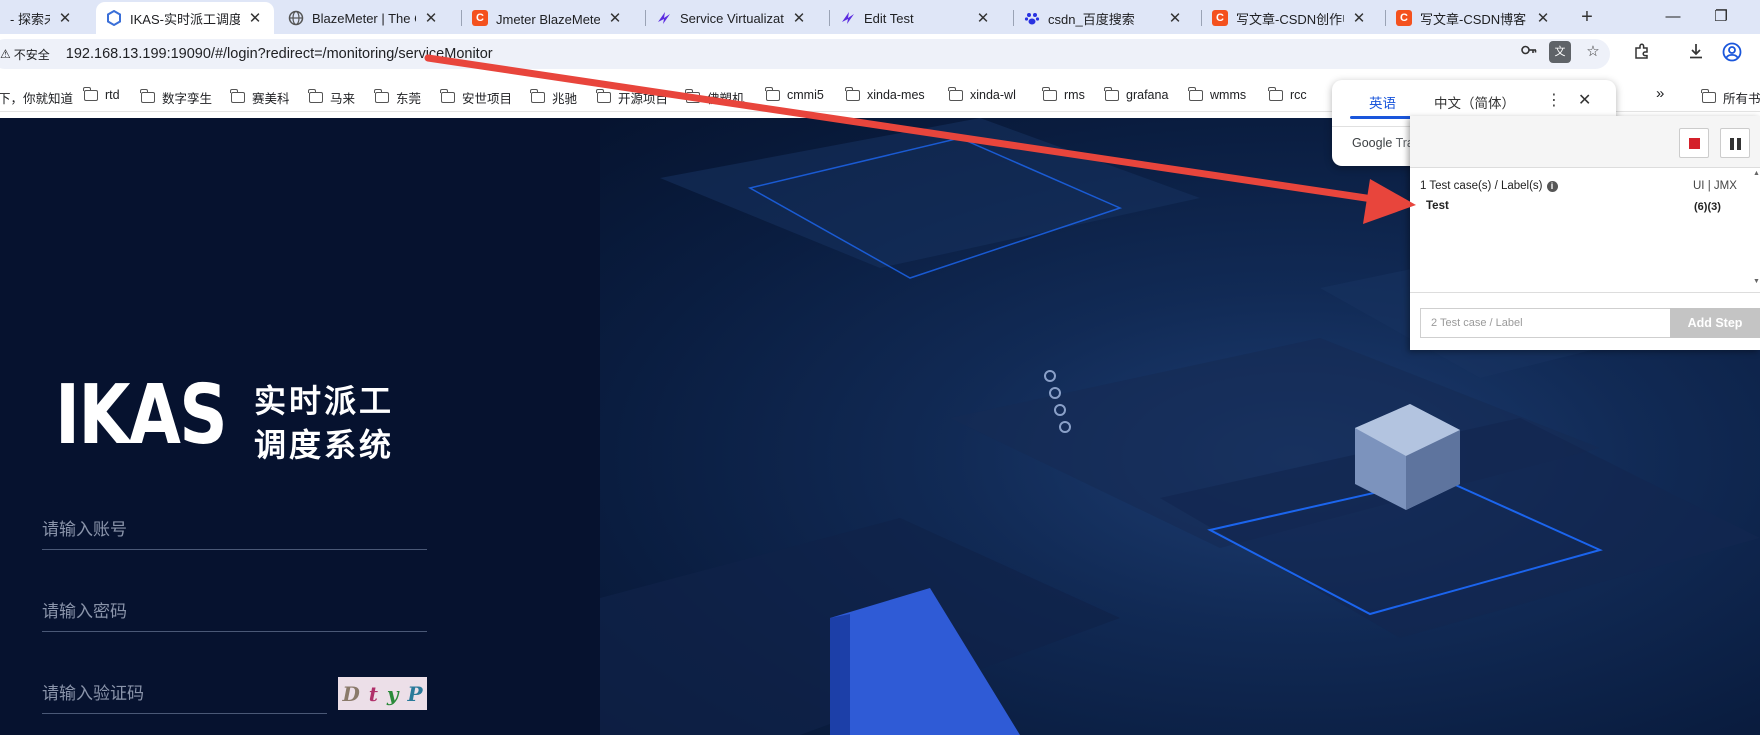 This screenshot has height=735, width=1760. What do you see at coordinates (1730, 97) in the screenshot?
I see `all-bookmarks-button: 所有书签` at bounding box center [1730, 97].